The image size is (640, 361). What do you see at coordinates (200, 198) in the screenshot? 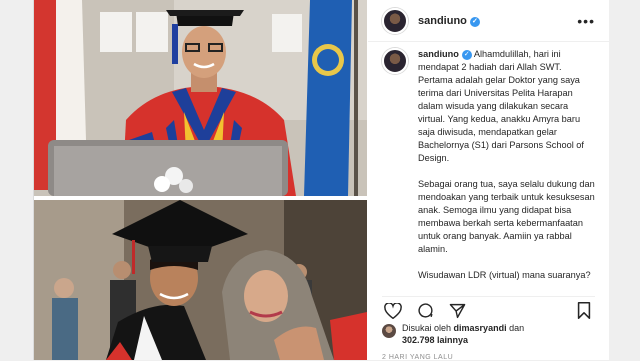
I see `photo-divider` at bounding box center [200, 198].